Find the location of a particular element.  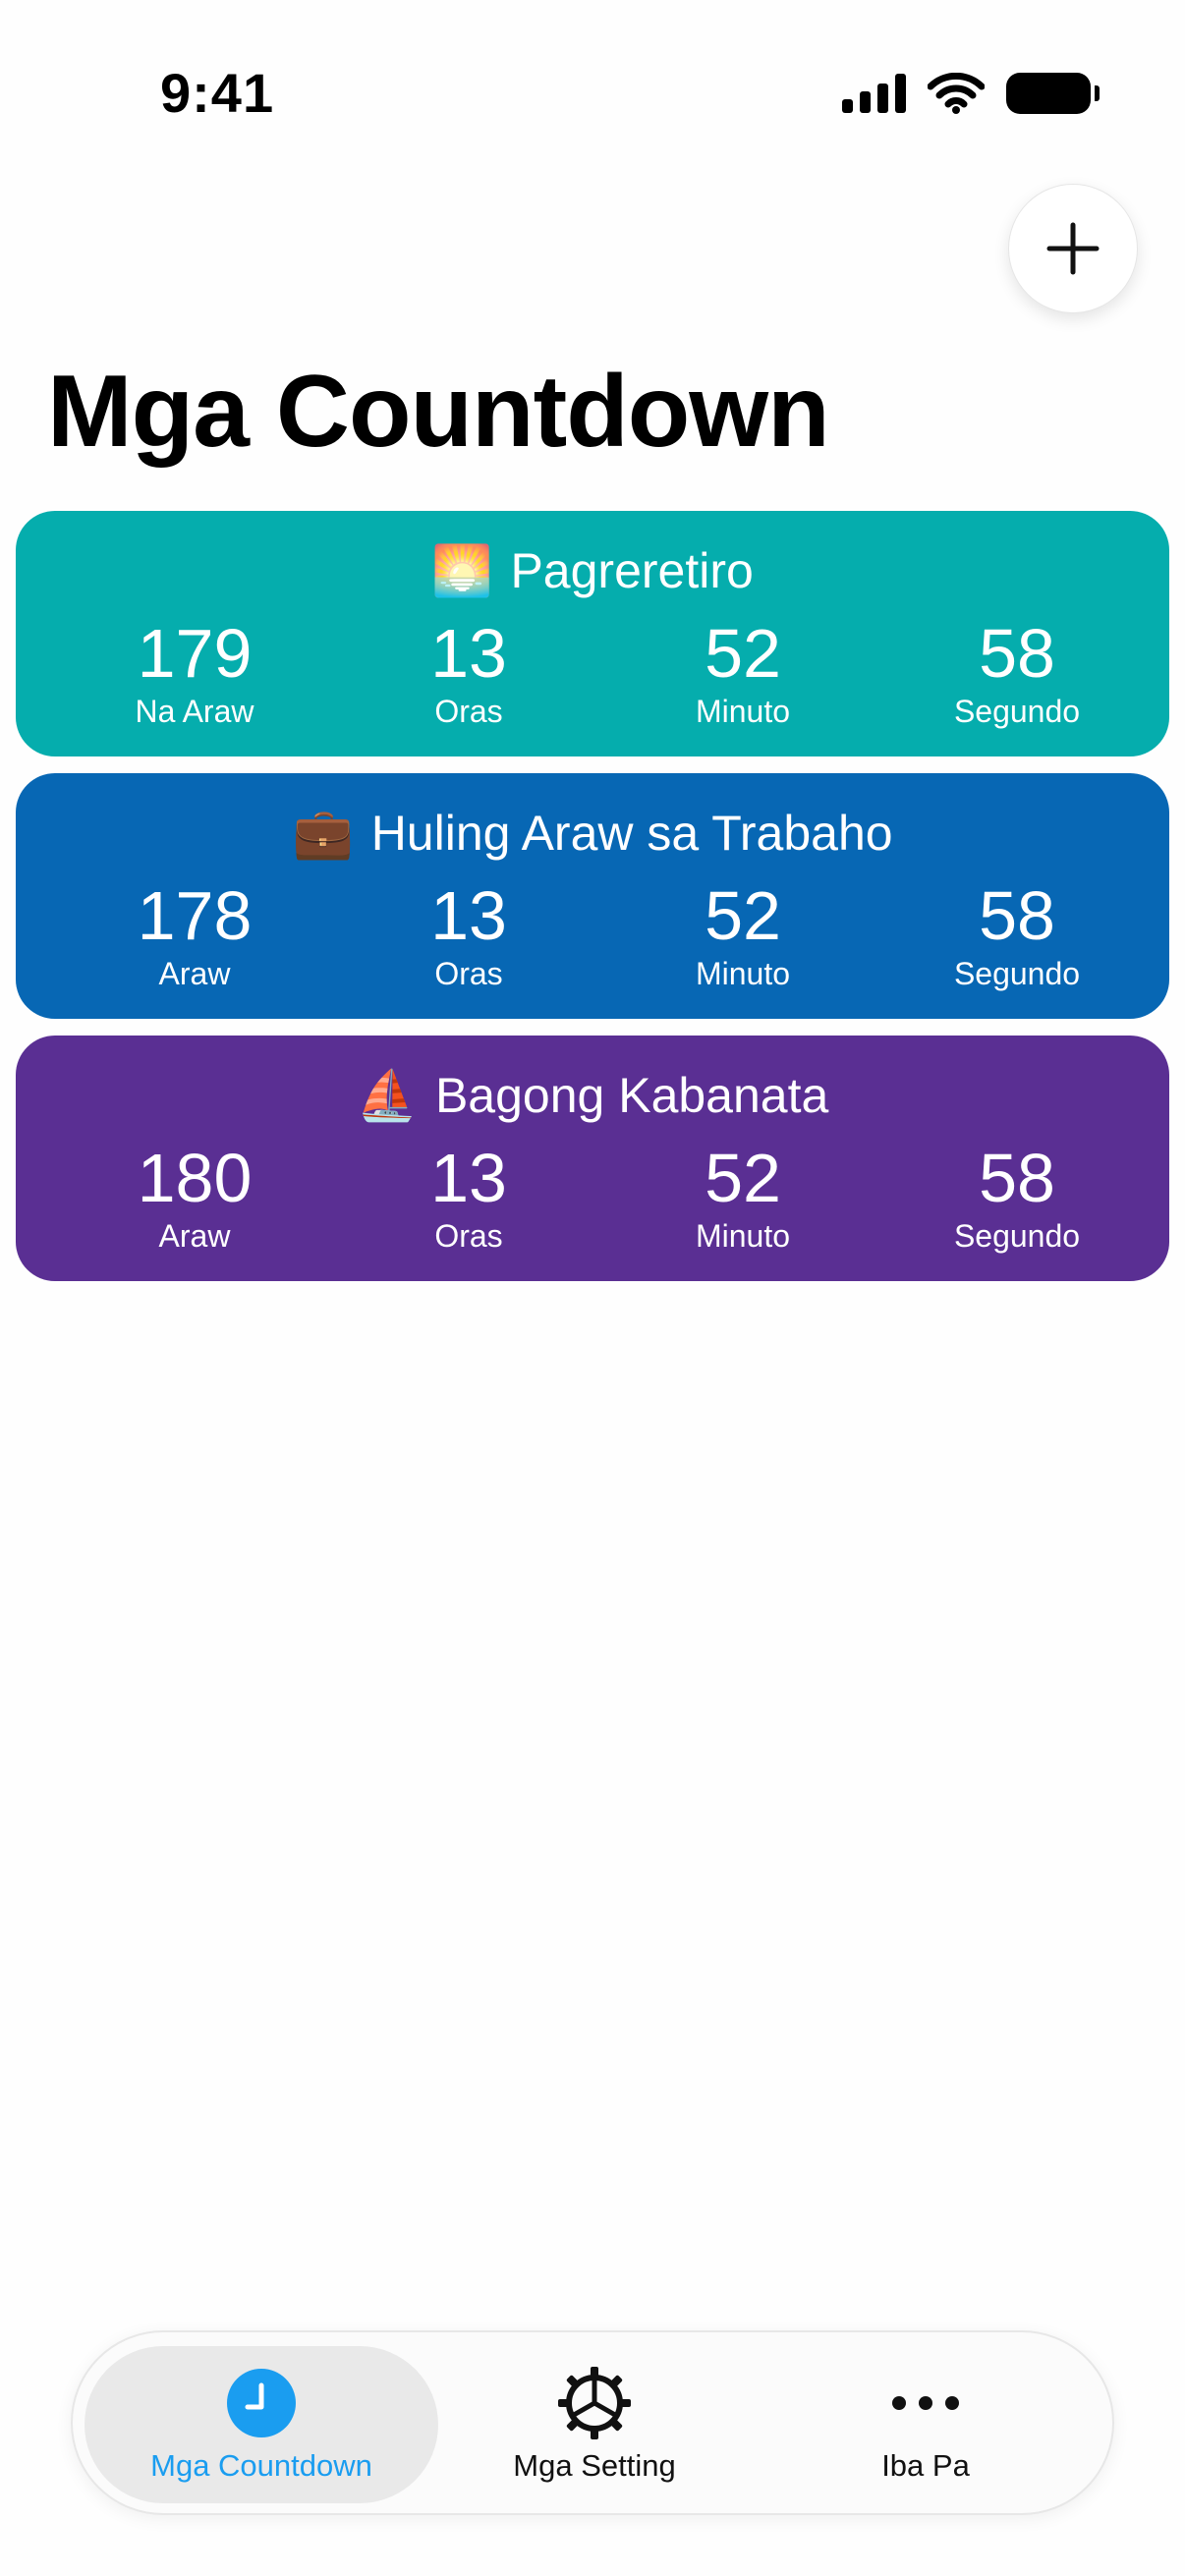

briefcase-emoji-icon: 💼 is located at coordinates (323, 833).